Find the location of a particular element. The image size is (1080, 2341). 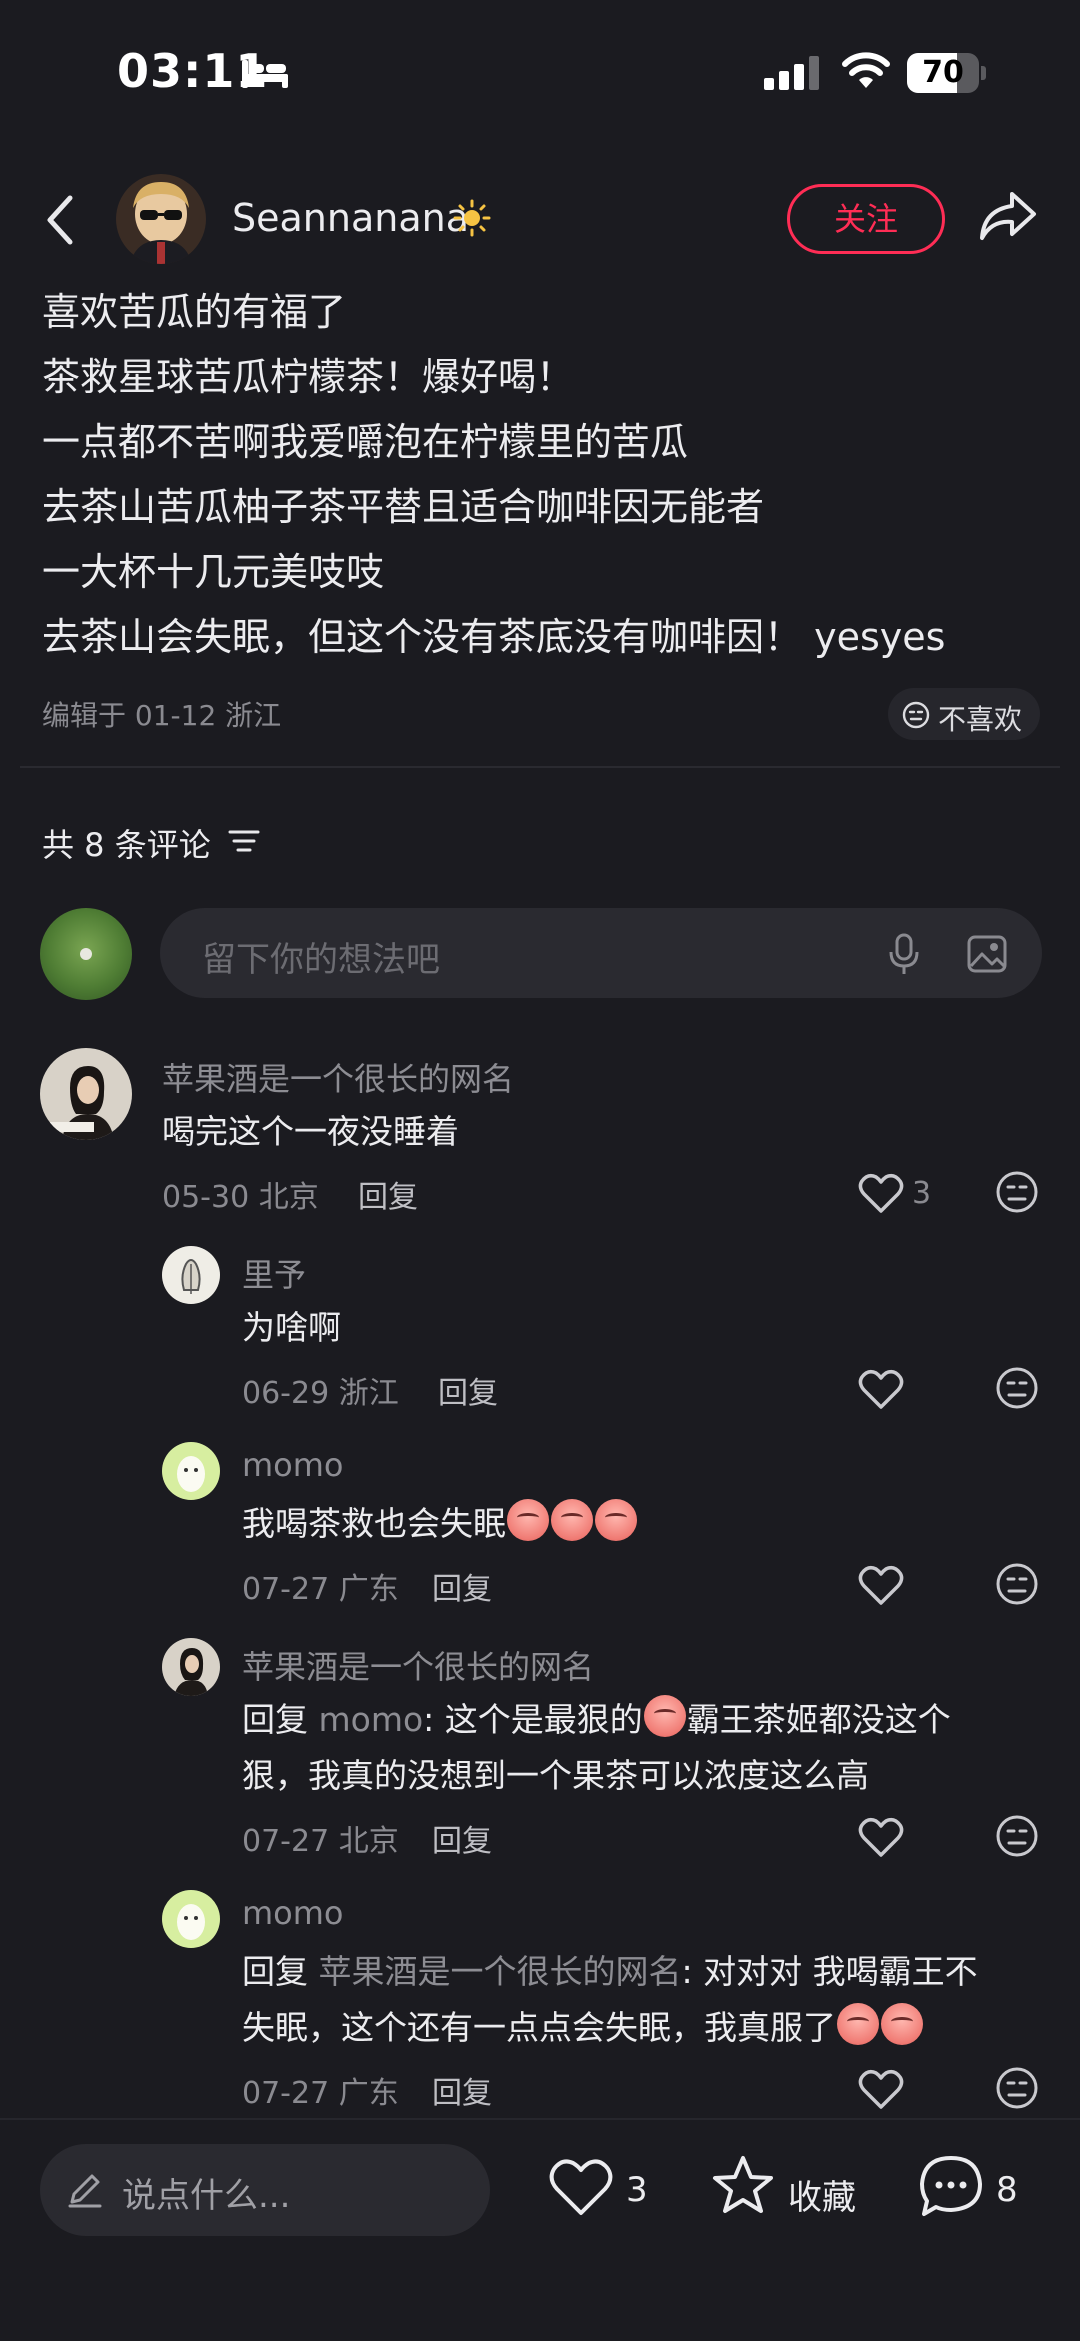

comment-date-location: 07-27 北京 is located at coordinates (320, 1841).